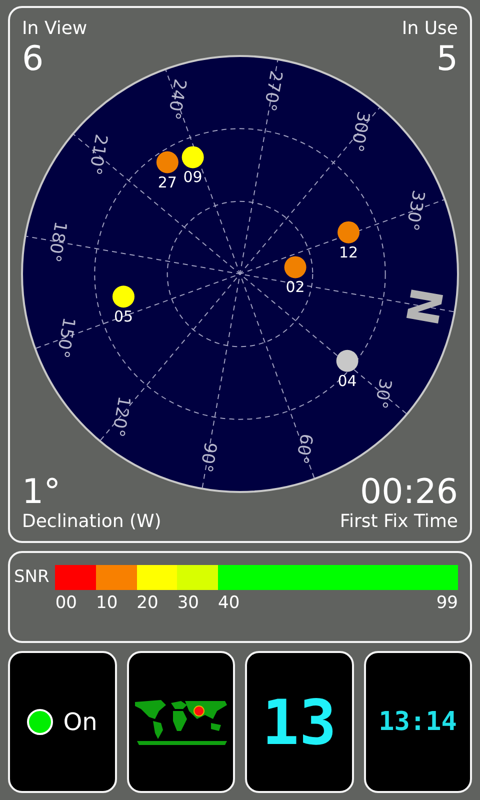 The height and width of the screenshot is (800, 480). Describe the element at coordinates (33, 59) in the screenshot. I see `in-view-count: 6` at that location.